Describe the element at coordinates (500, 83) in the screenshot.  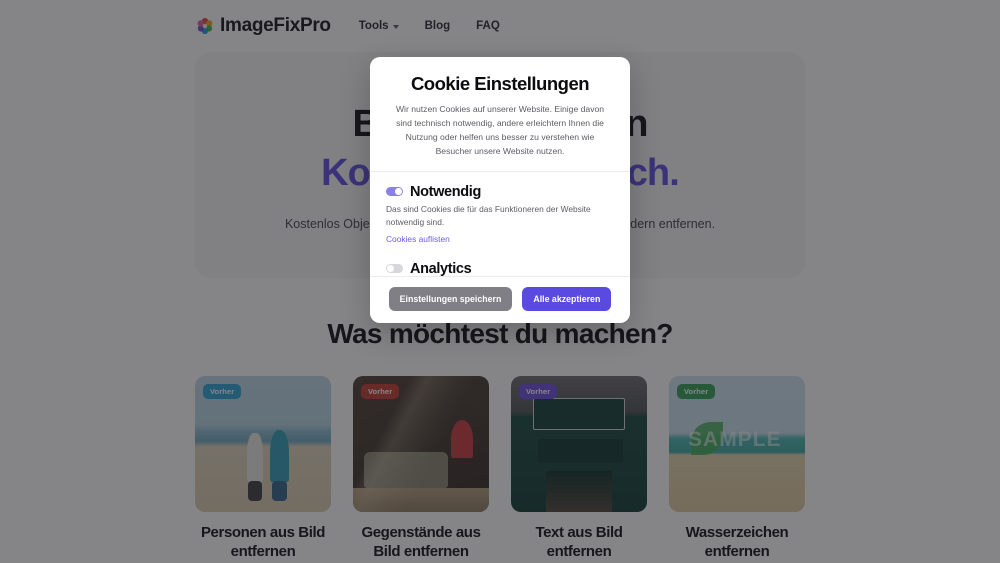
I see `dialog-title: Cookie Einstellungen` at that location.